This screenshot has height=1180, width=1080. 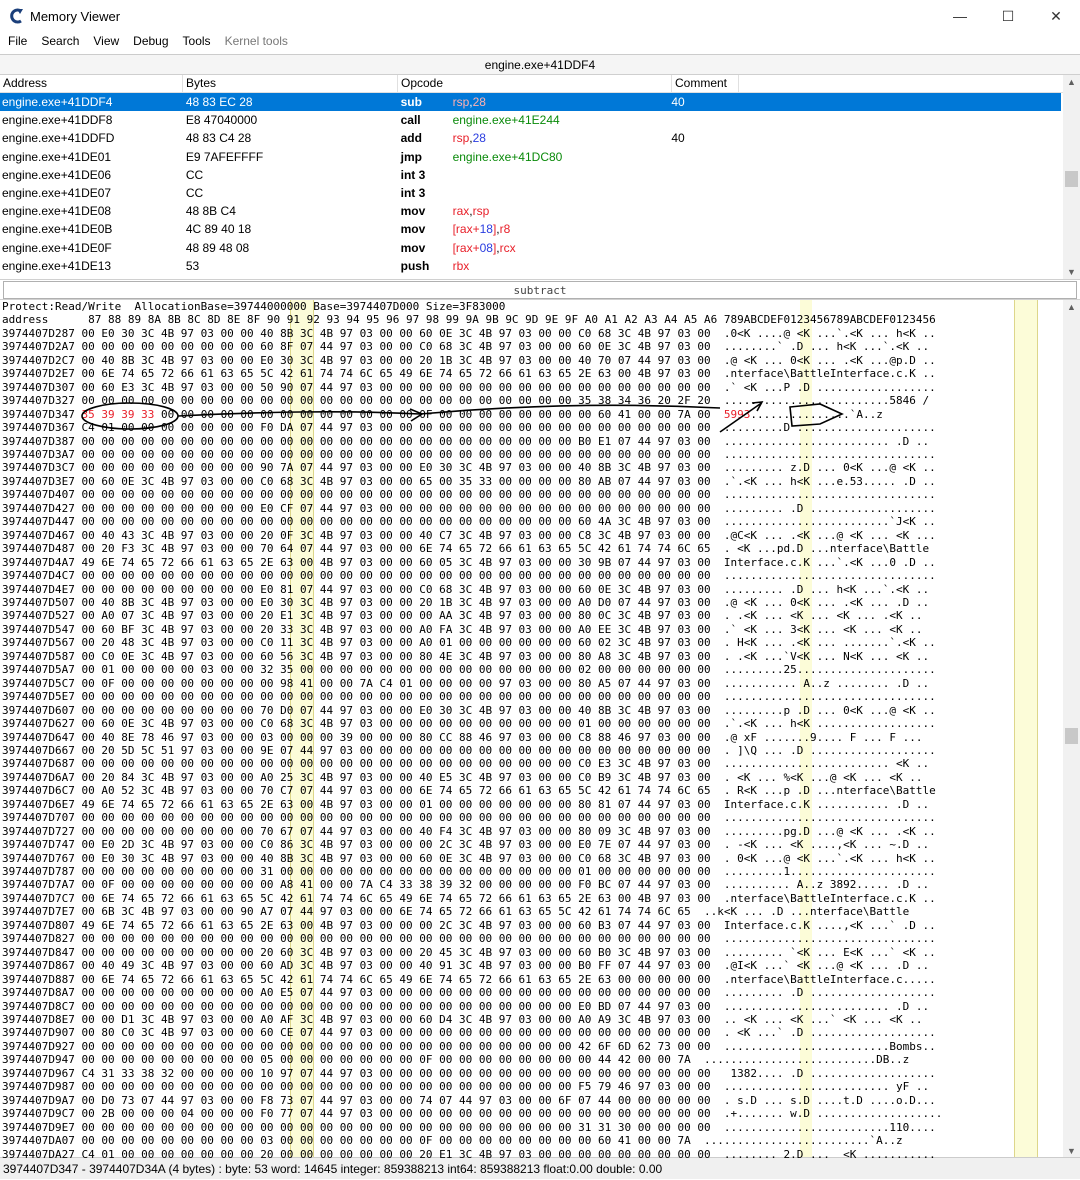 I want to click on app-icon, so click(x=16, y=16).